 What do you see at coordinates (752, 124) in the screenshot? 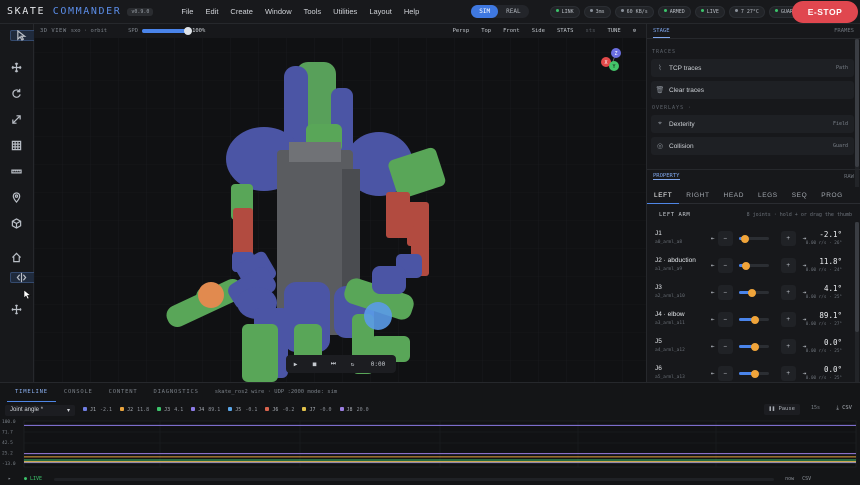
I see `dexterity-row: ⌖ Dexterity Field` at bounding box center [752, 124].